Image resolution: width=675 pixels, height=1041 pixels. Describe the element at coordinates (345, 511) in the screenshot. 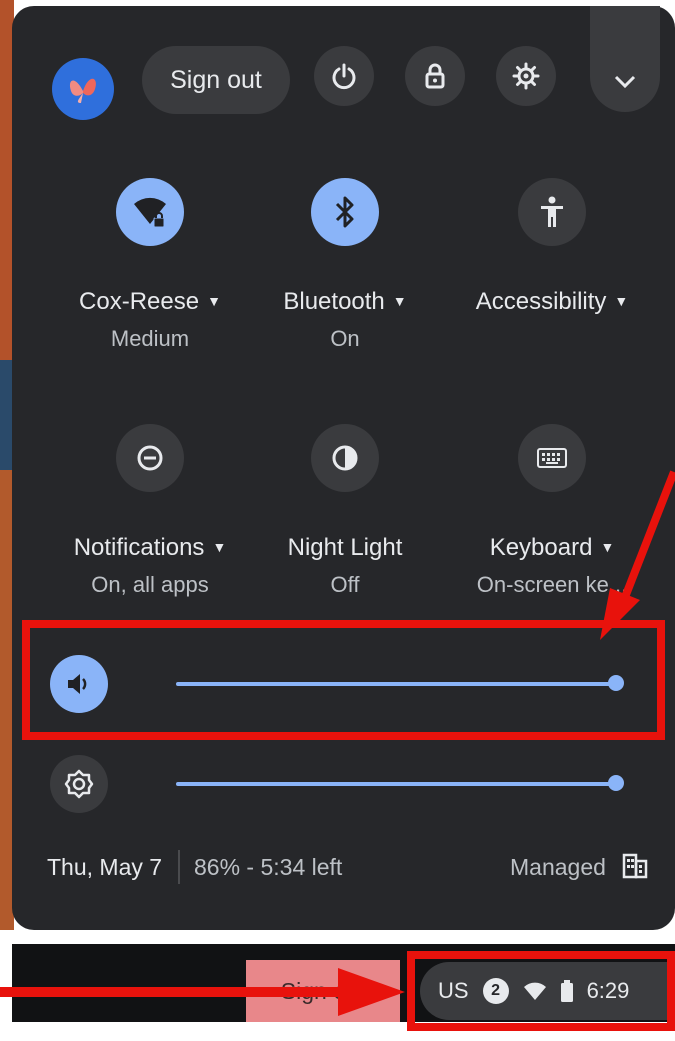

I see `tile-night-light: Night Light Off` at that location.